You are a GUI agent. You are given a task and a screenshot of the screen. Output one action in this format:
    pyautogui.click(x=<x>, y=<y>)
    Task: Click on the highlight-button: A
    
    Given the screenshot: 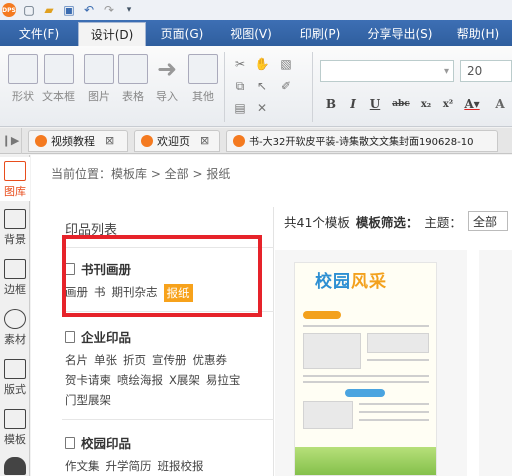 What is the action you would take?
    pyautogui.click(x=500, y=104)
    